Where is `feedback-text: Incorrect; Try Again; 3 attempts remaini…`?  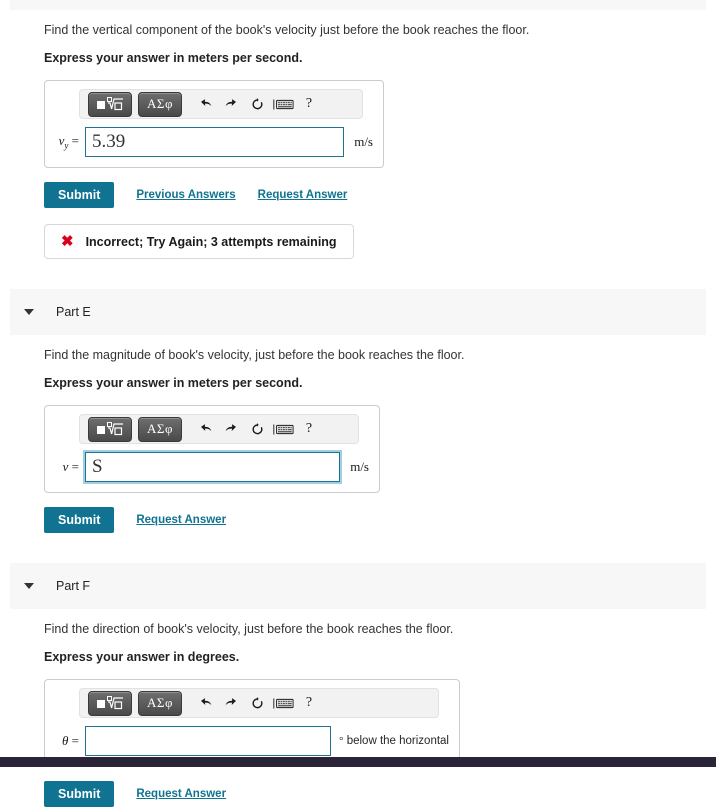
feedback-text: Incorrect; Try Again; 3 attempts remaini… is located at coordinates (211, 241).